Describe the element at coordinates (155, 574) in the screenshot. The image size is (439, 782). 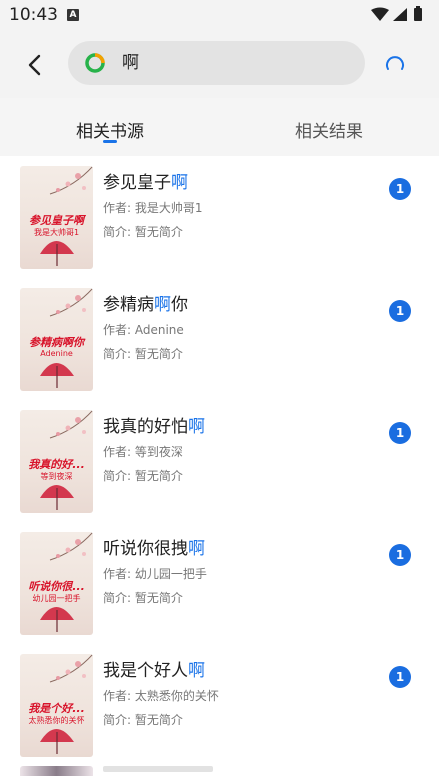
I see `book-author: 作者: 幼儿园一把手` at that location.